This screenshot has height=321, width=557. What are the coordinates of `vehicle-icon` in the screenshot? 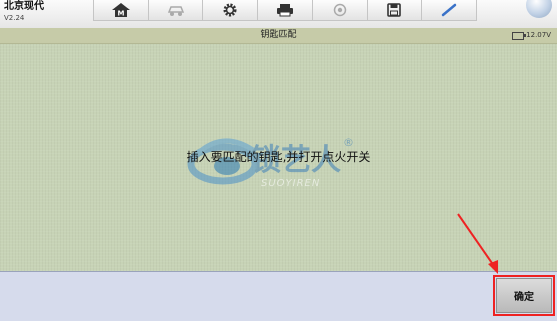 It's located at (175, 11).